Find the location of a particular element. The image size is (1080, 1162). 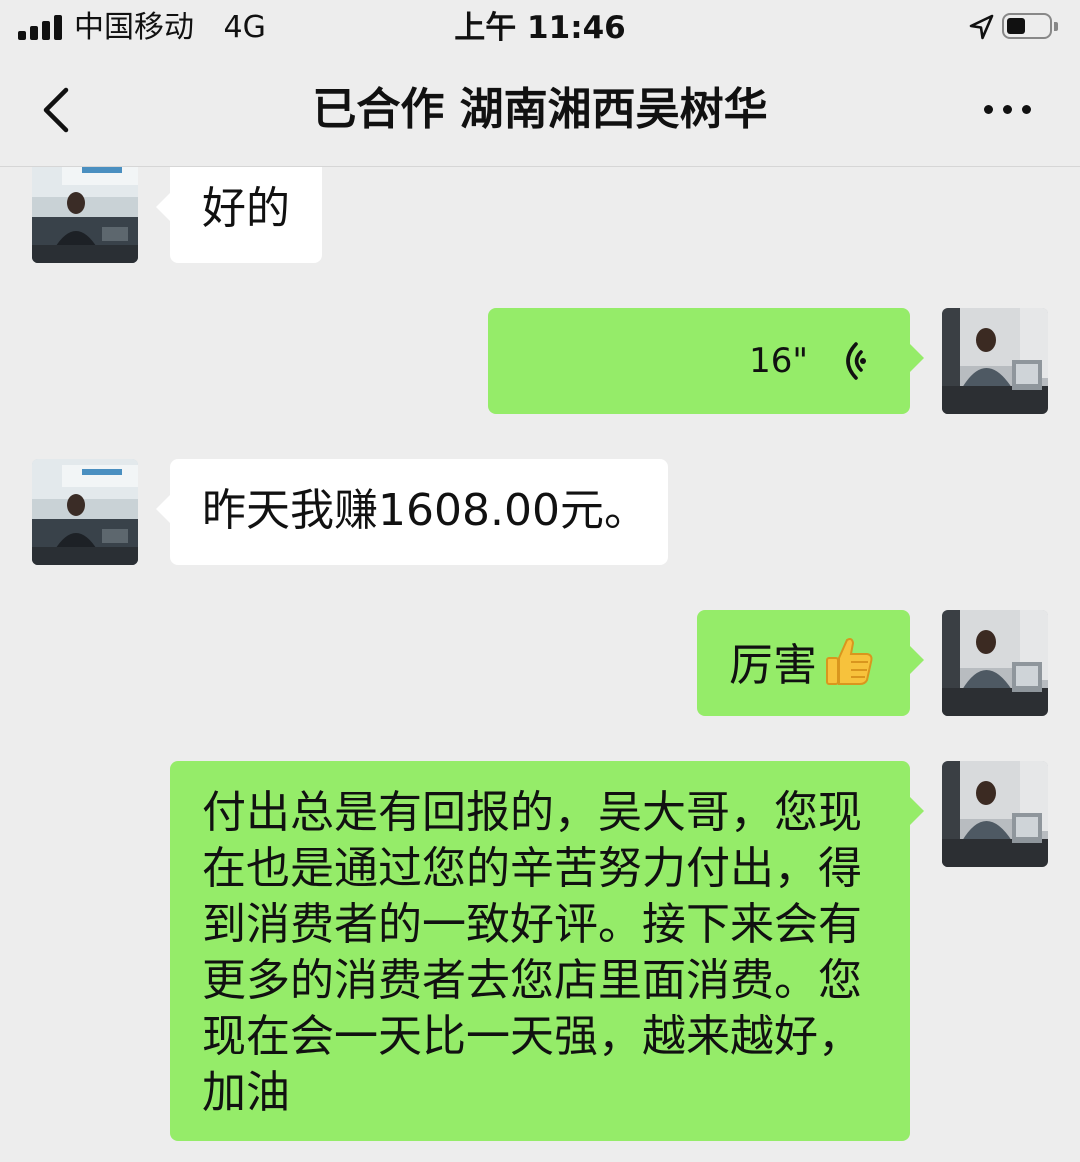

voice-message-bubble: 16" is located at coordinates (706, 361).